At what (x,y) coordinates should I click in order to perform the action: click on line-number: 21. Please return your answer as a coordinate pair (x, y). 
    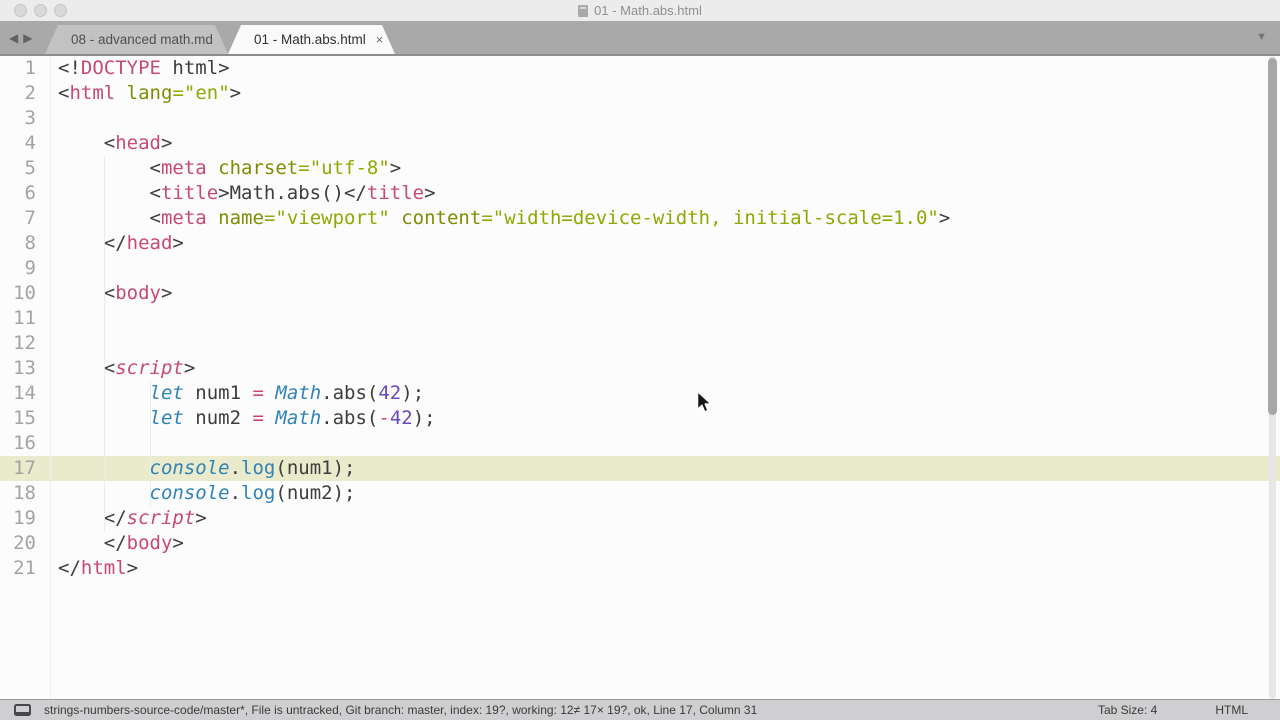
    Looking at the image, I should click on (24, 568).